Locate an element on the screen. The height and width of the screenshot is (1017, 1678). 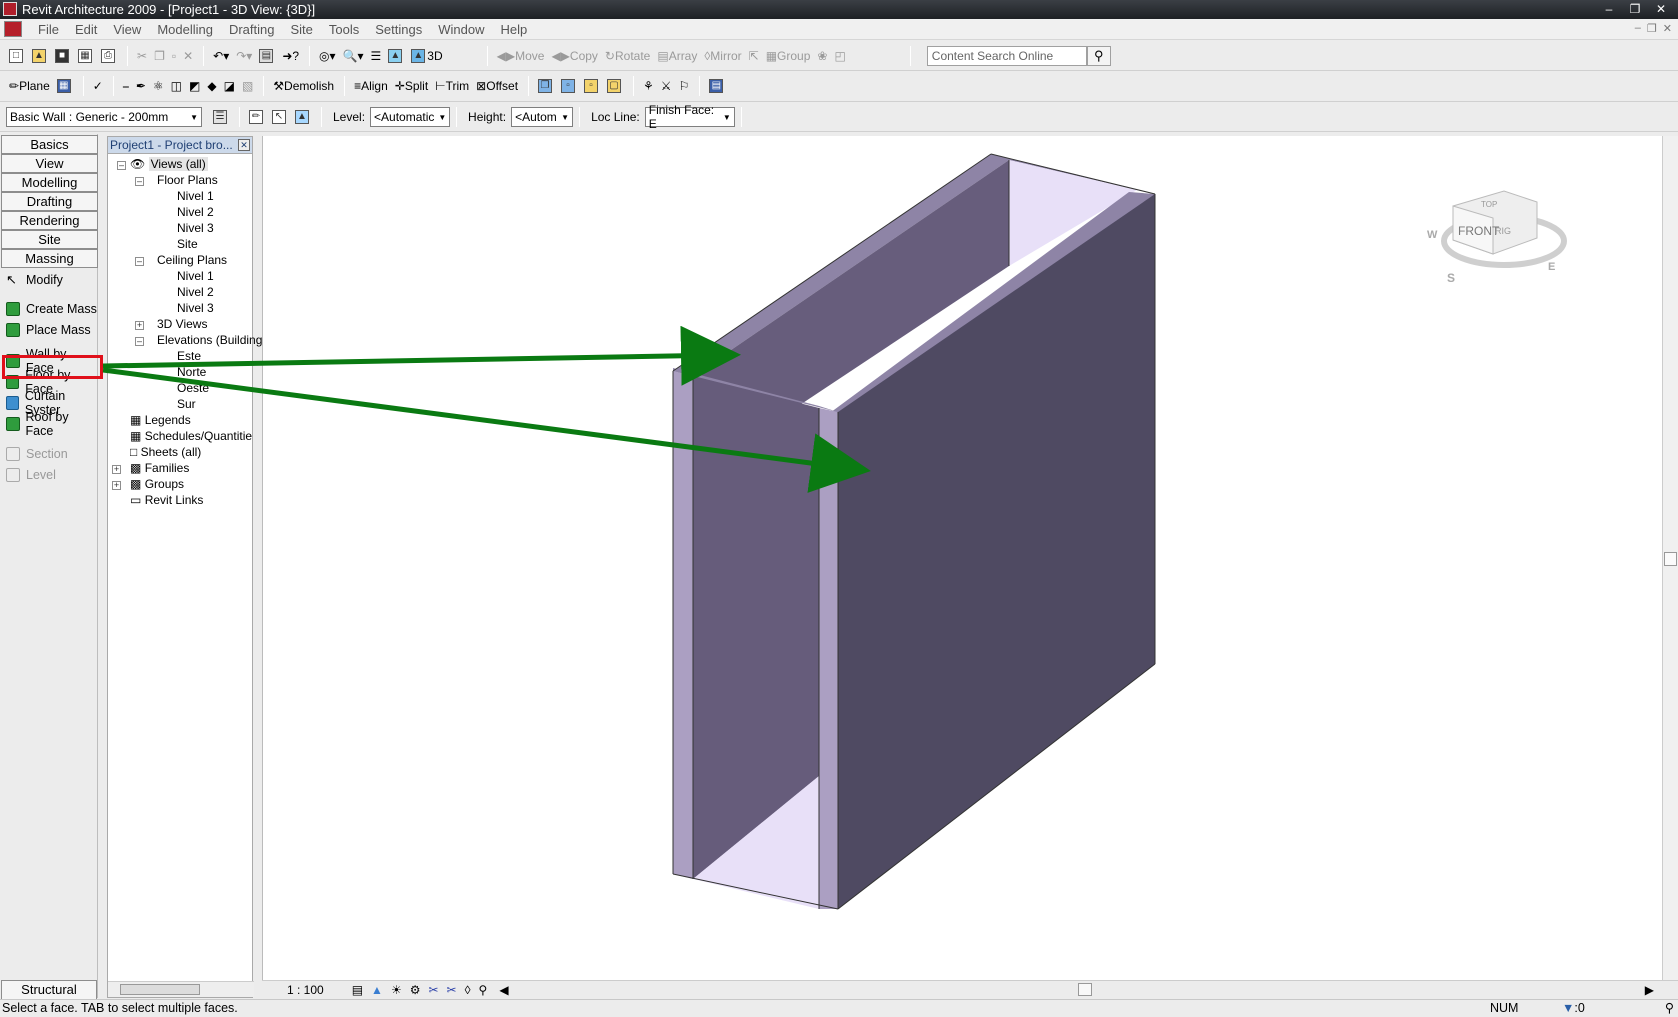
height-dropdown: <Autom ▼ is located at coordinates (542, 117).